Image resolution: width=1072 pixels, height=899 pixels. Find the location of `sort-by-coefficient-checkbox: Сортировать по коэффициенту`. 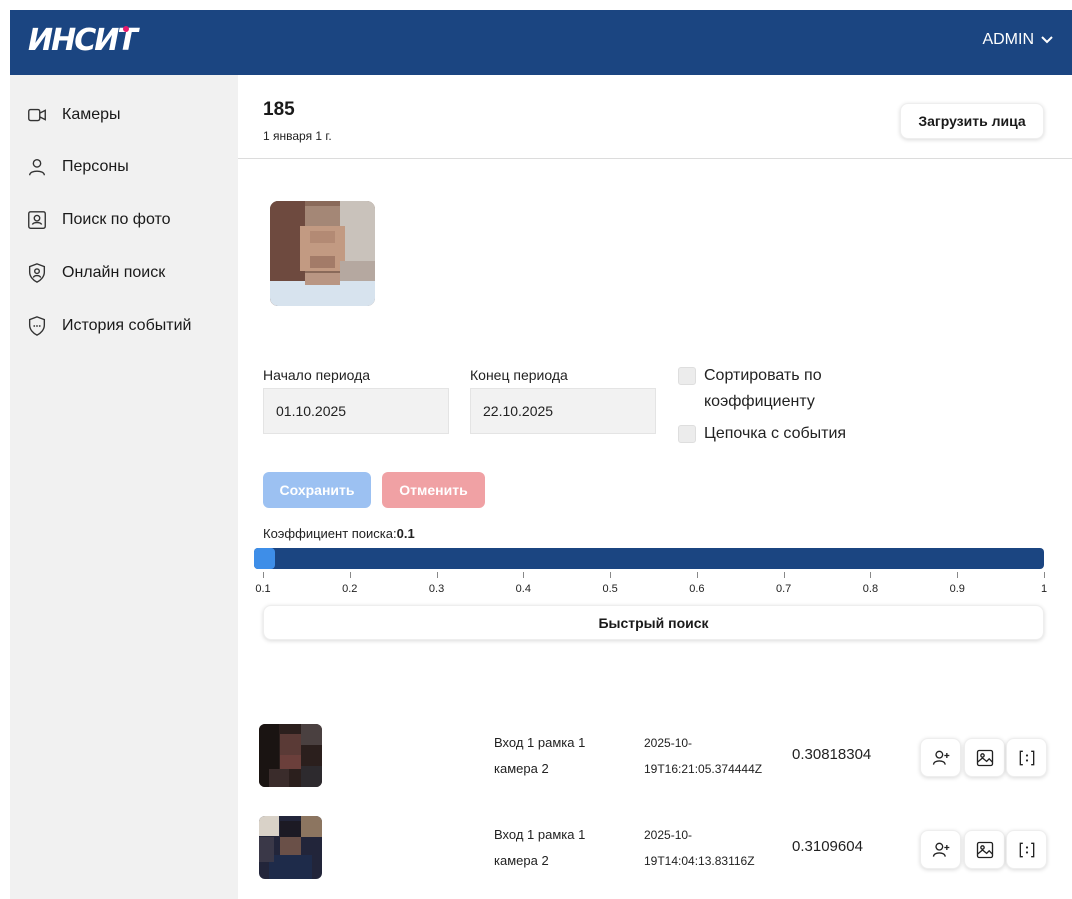

sort-by-coefficient-checkbox: Сортировать по коэффициенту is located at coordinates (768, 389).